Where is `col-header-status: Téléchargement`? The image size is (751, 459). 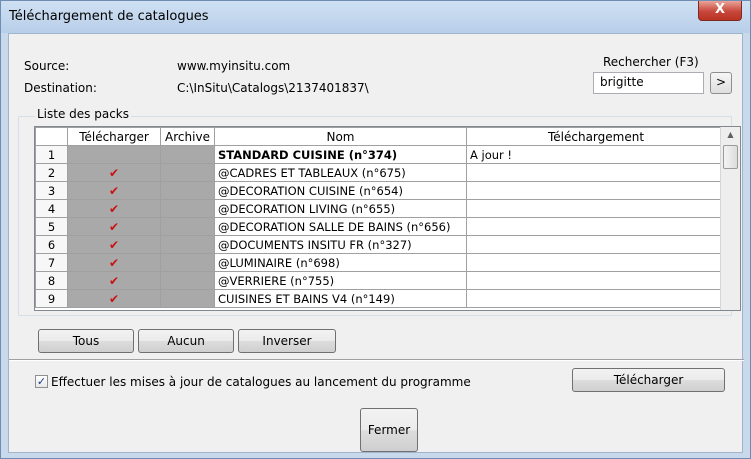 col-header-status: Téléchargement is located at coordinates (596, 136).